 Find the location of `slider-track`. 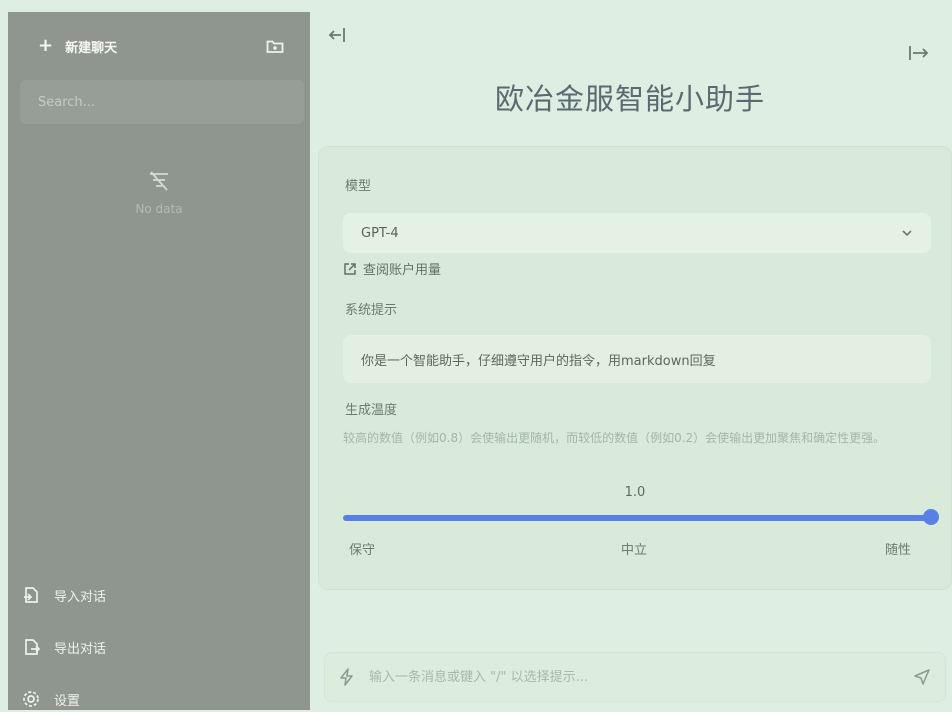

slider-track is located at coordinates (637, 518).